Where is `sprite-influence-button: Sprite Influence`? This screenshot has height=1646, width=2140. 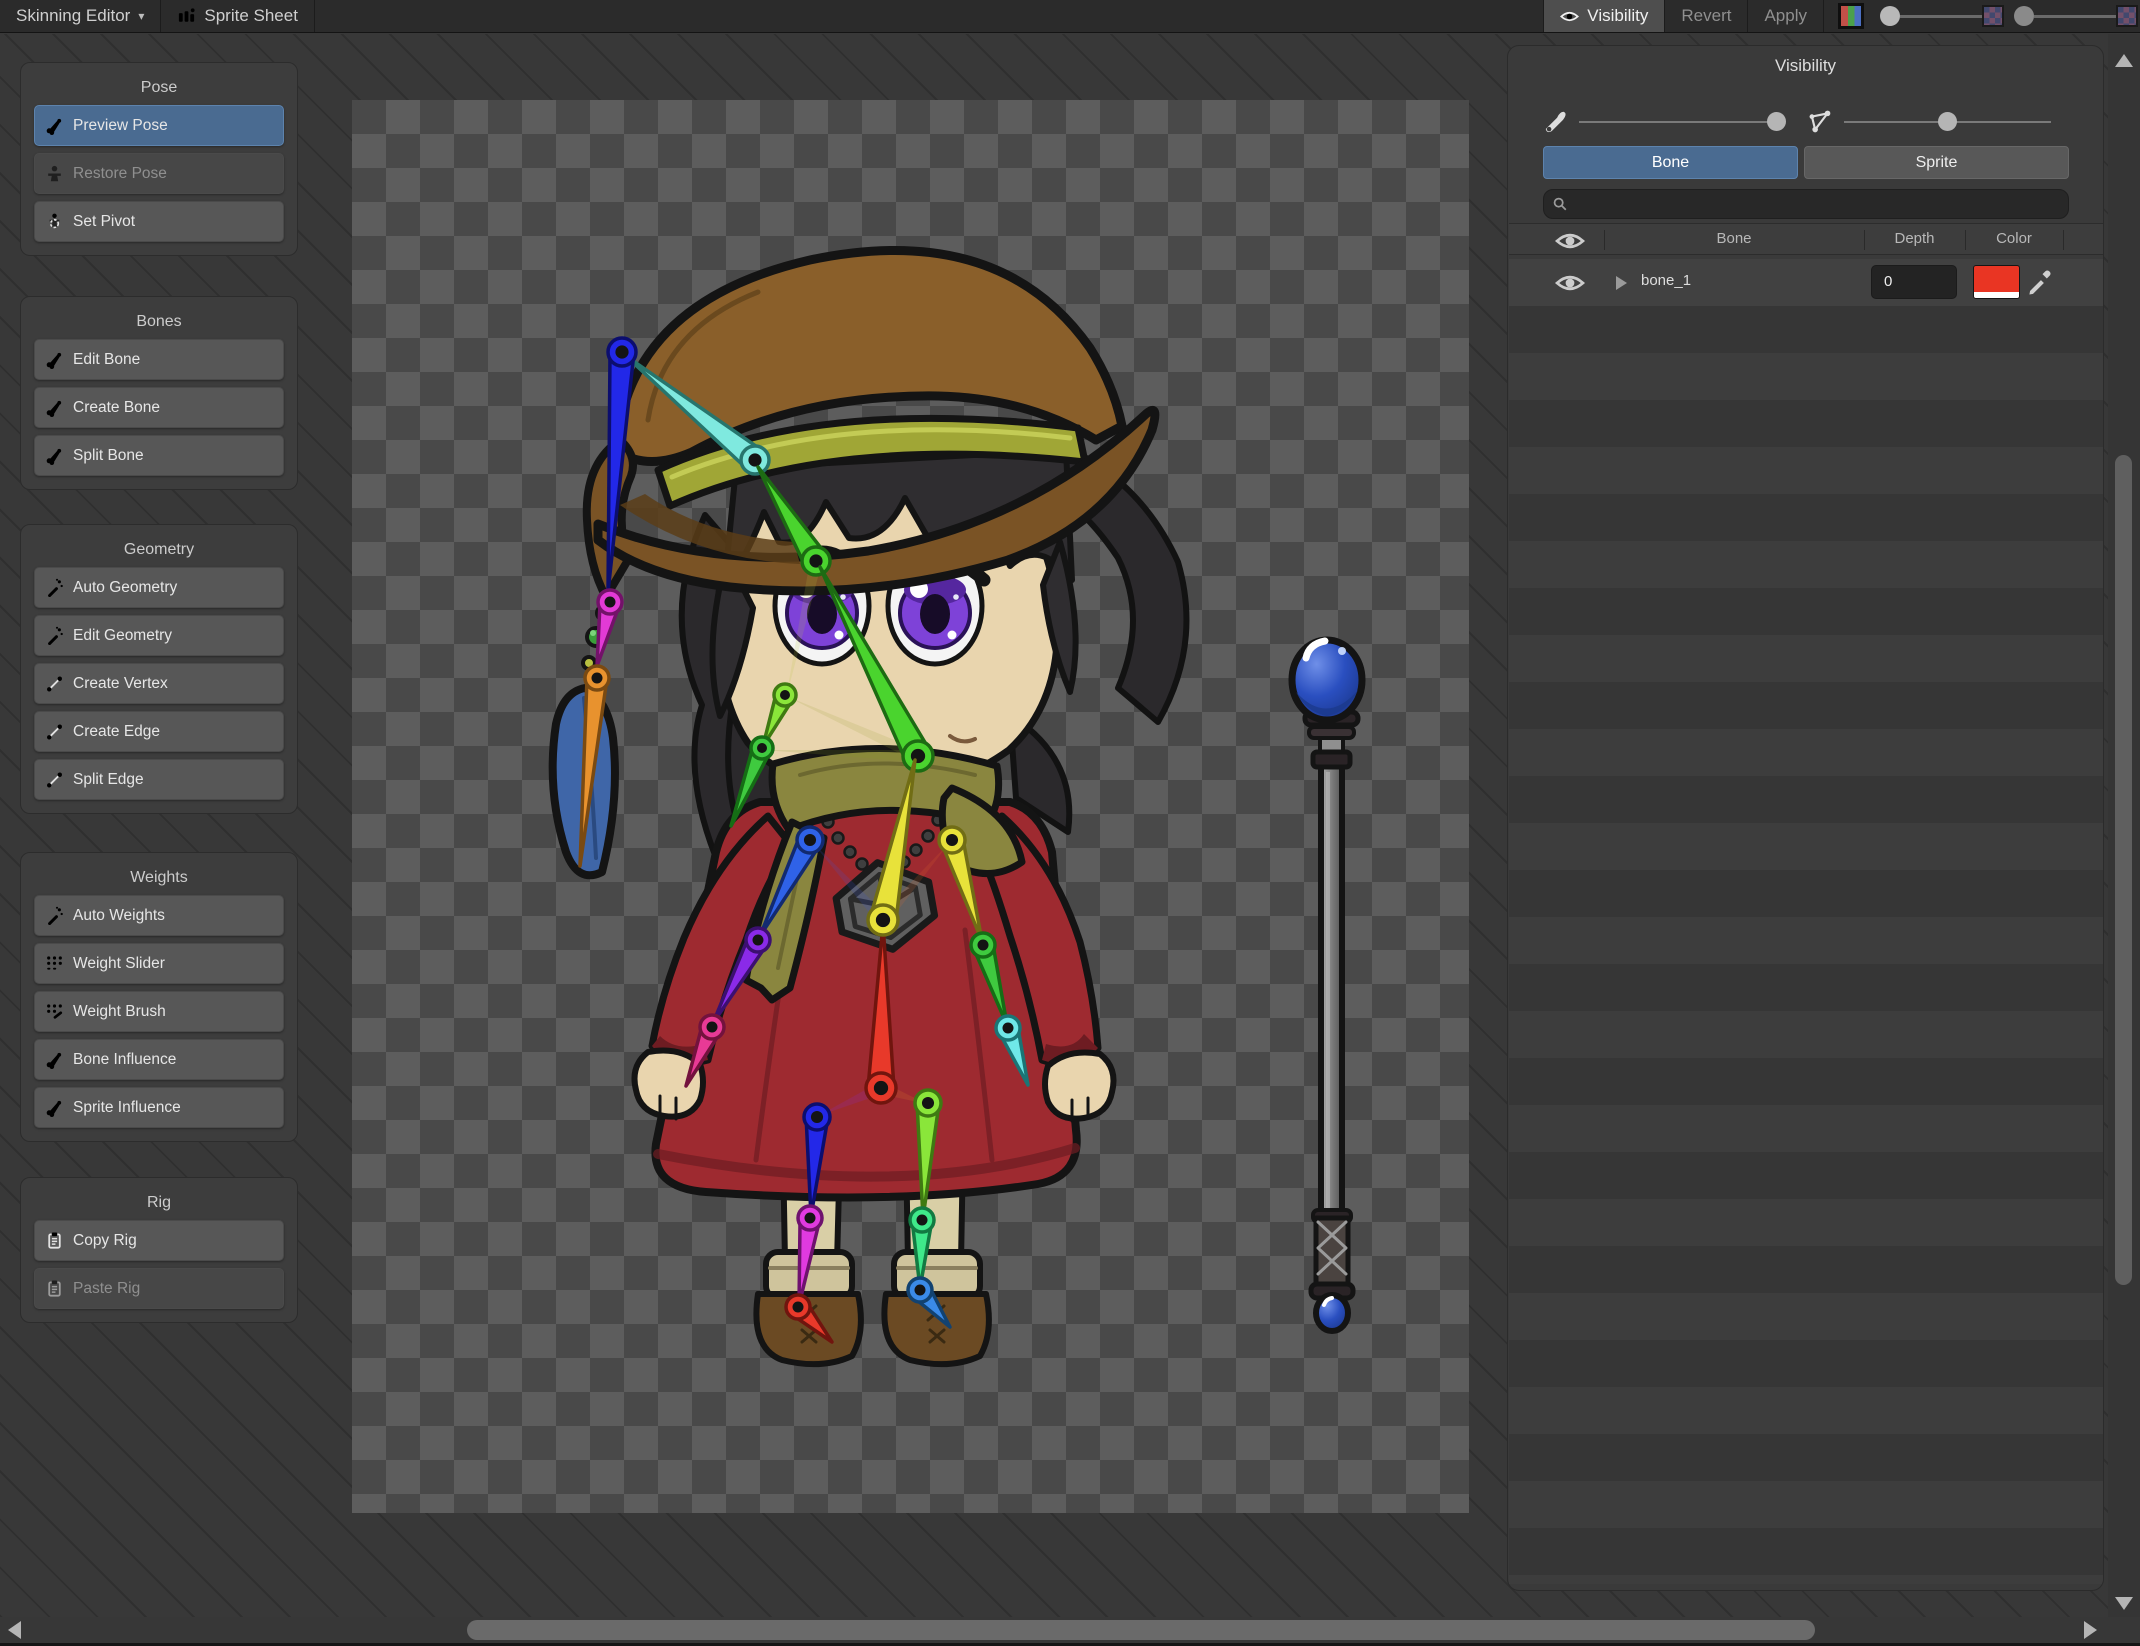
sprite-influence-button: Sprite Influence is located at coordinates (159, 1107).